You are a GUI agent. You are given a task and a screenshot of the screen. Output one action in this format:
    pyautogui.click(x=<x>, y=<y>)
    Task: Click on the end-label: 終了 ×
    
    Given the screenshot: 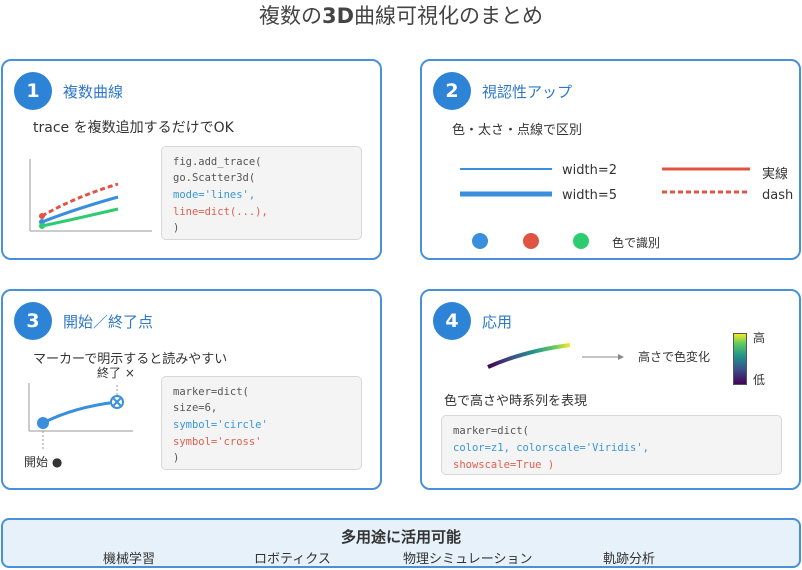 What is the action you would take?
    pyautogui.click(x=116, y=373)
    